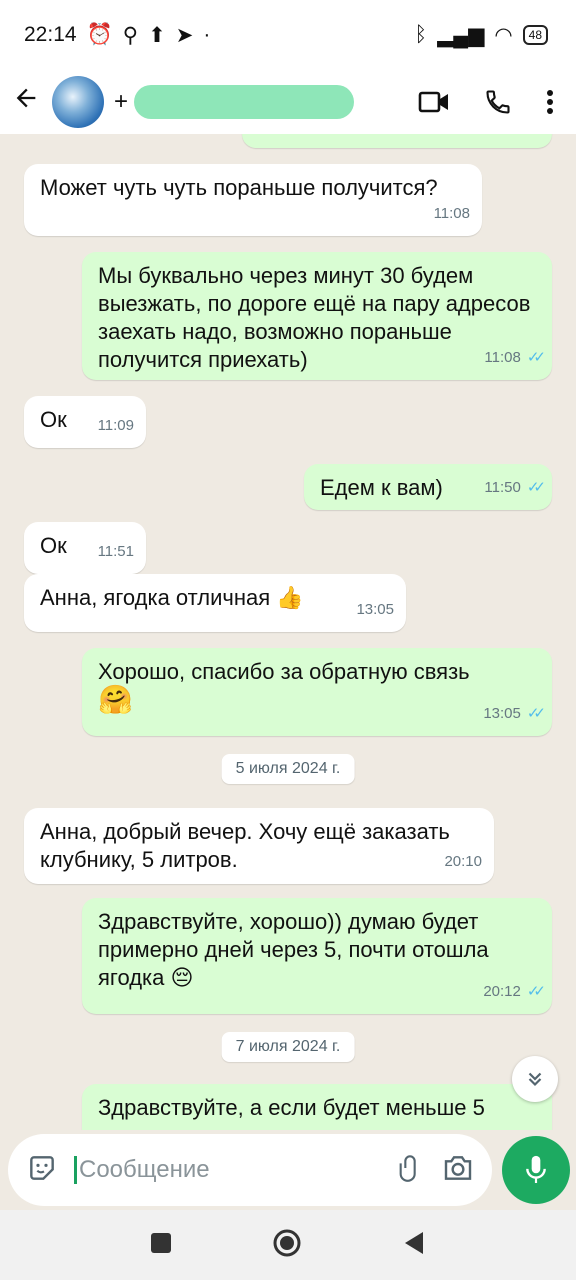 This screenshot has width=576, height=1280. Describe the element at coordinates (498, 102) in the screenshot. I see `phone-icon` at that location.